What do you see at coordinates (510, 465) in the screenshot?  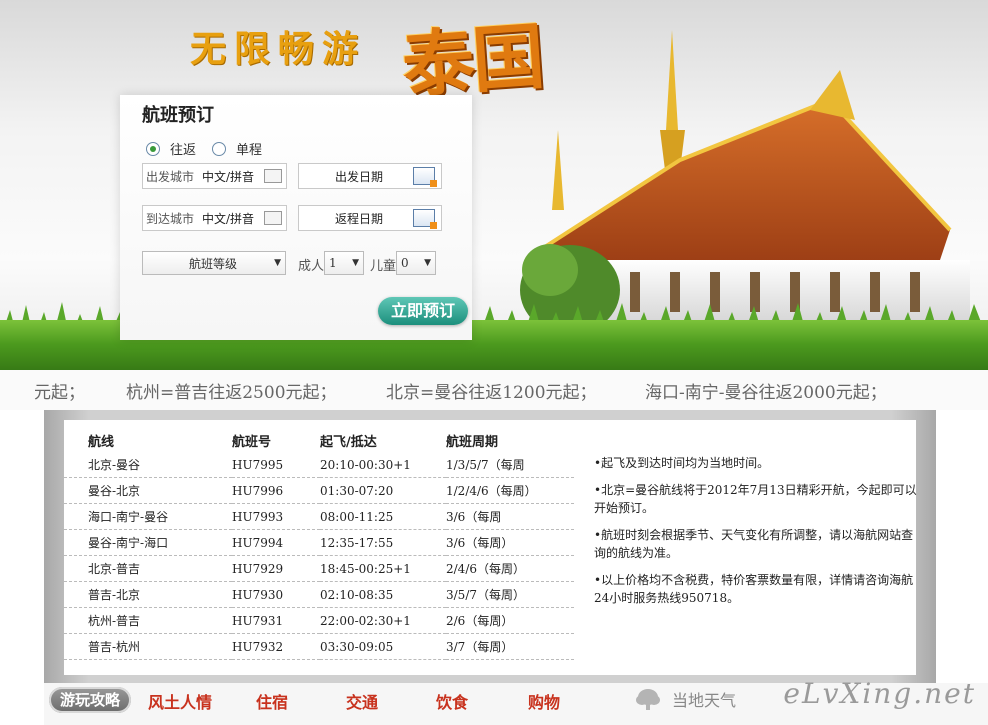 I see `cell-schedule: 1/3/5/7（每周` at bounding box center [510, 465].